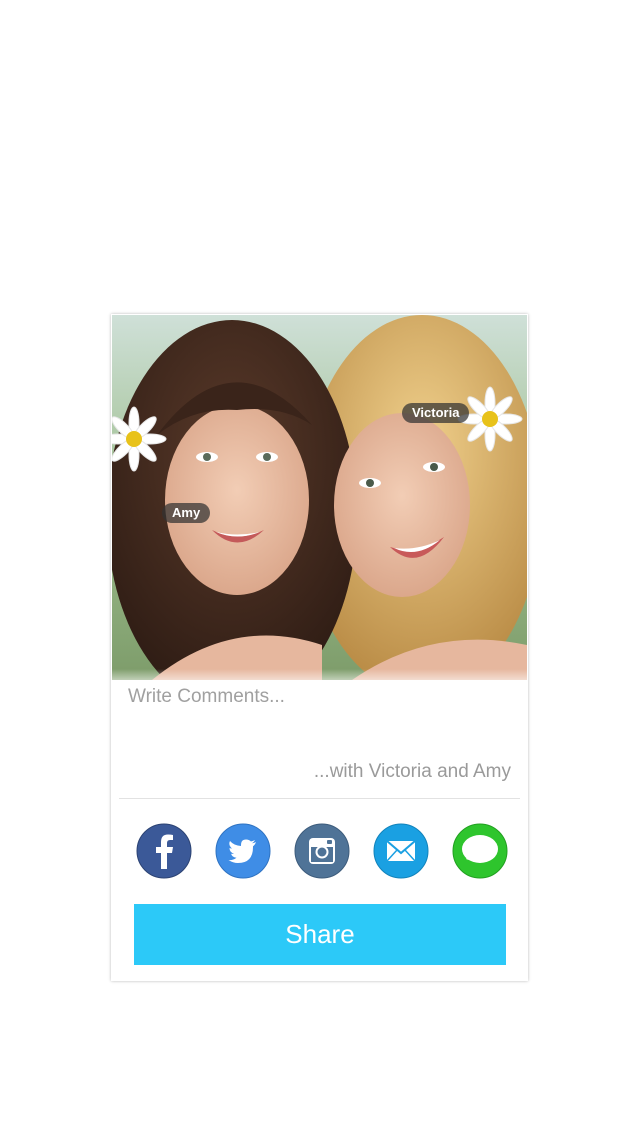 Image resolution: width=640 pixels, height=1136 pixels. I want to click on comment-area: ...with Victoria and Amy, so click(319, 739).